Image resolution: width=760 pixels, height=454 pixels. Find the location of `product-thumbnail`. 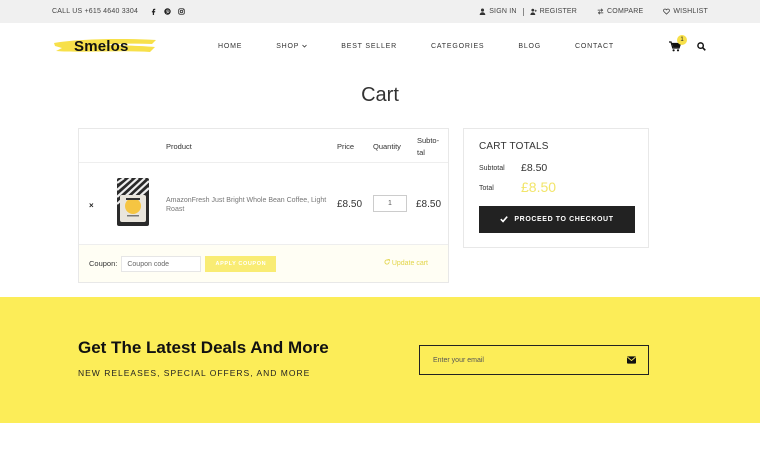

product-thumbnail is located at coordinates (133, 202).